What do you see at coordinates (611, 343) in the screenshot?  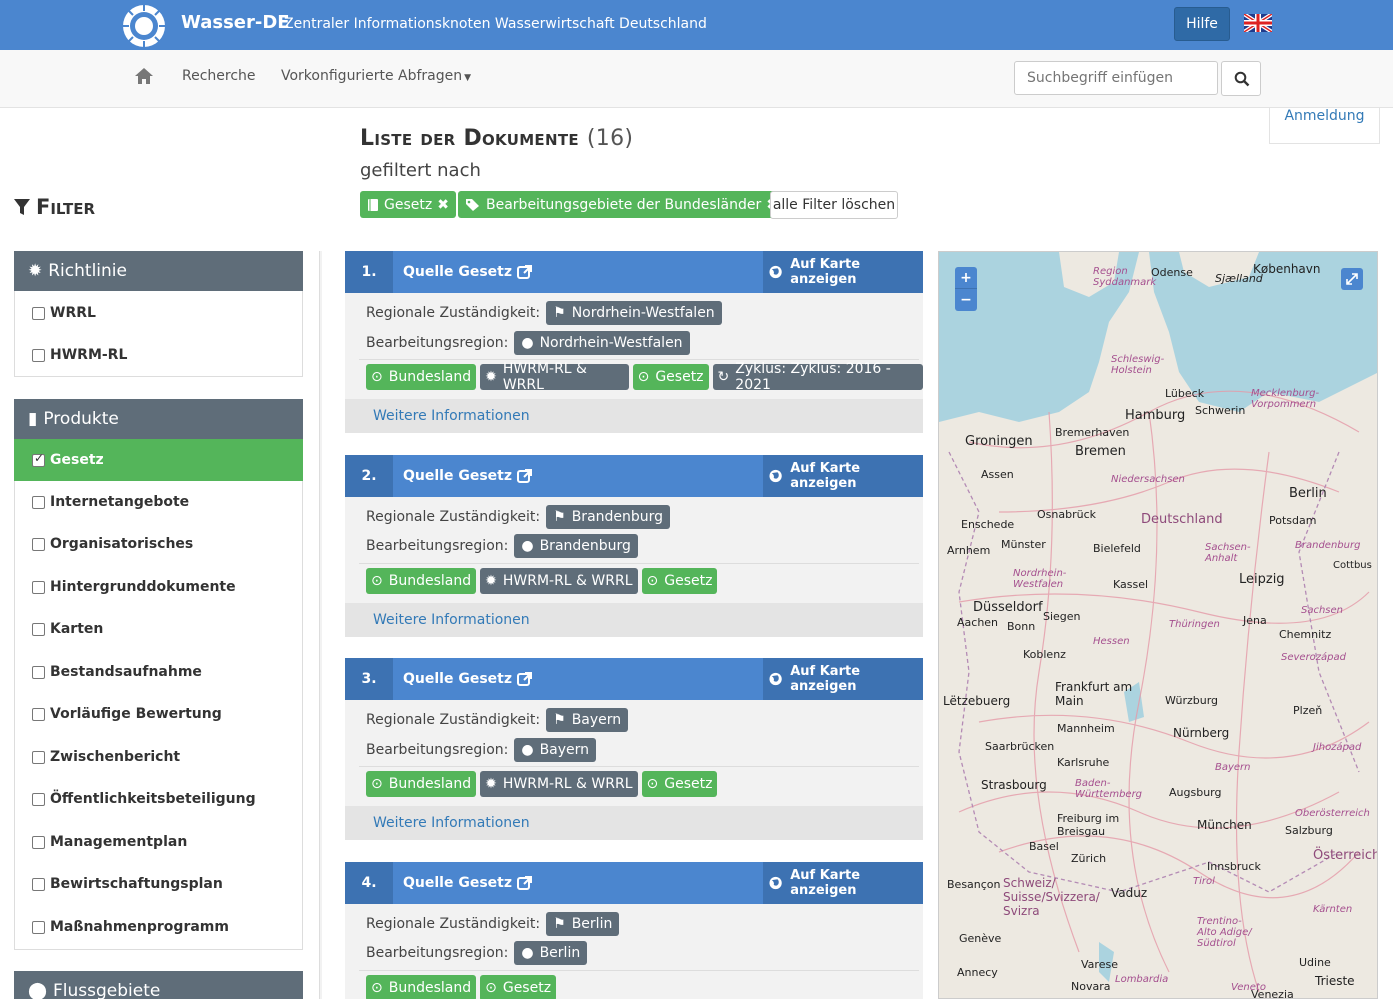 I see `region-value: Nordrhein-Westfalen` at bounding box center [611, 343].